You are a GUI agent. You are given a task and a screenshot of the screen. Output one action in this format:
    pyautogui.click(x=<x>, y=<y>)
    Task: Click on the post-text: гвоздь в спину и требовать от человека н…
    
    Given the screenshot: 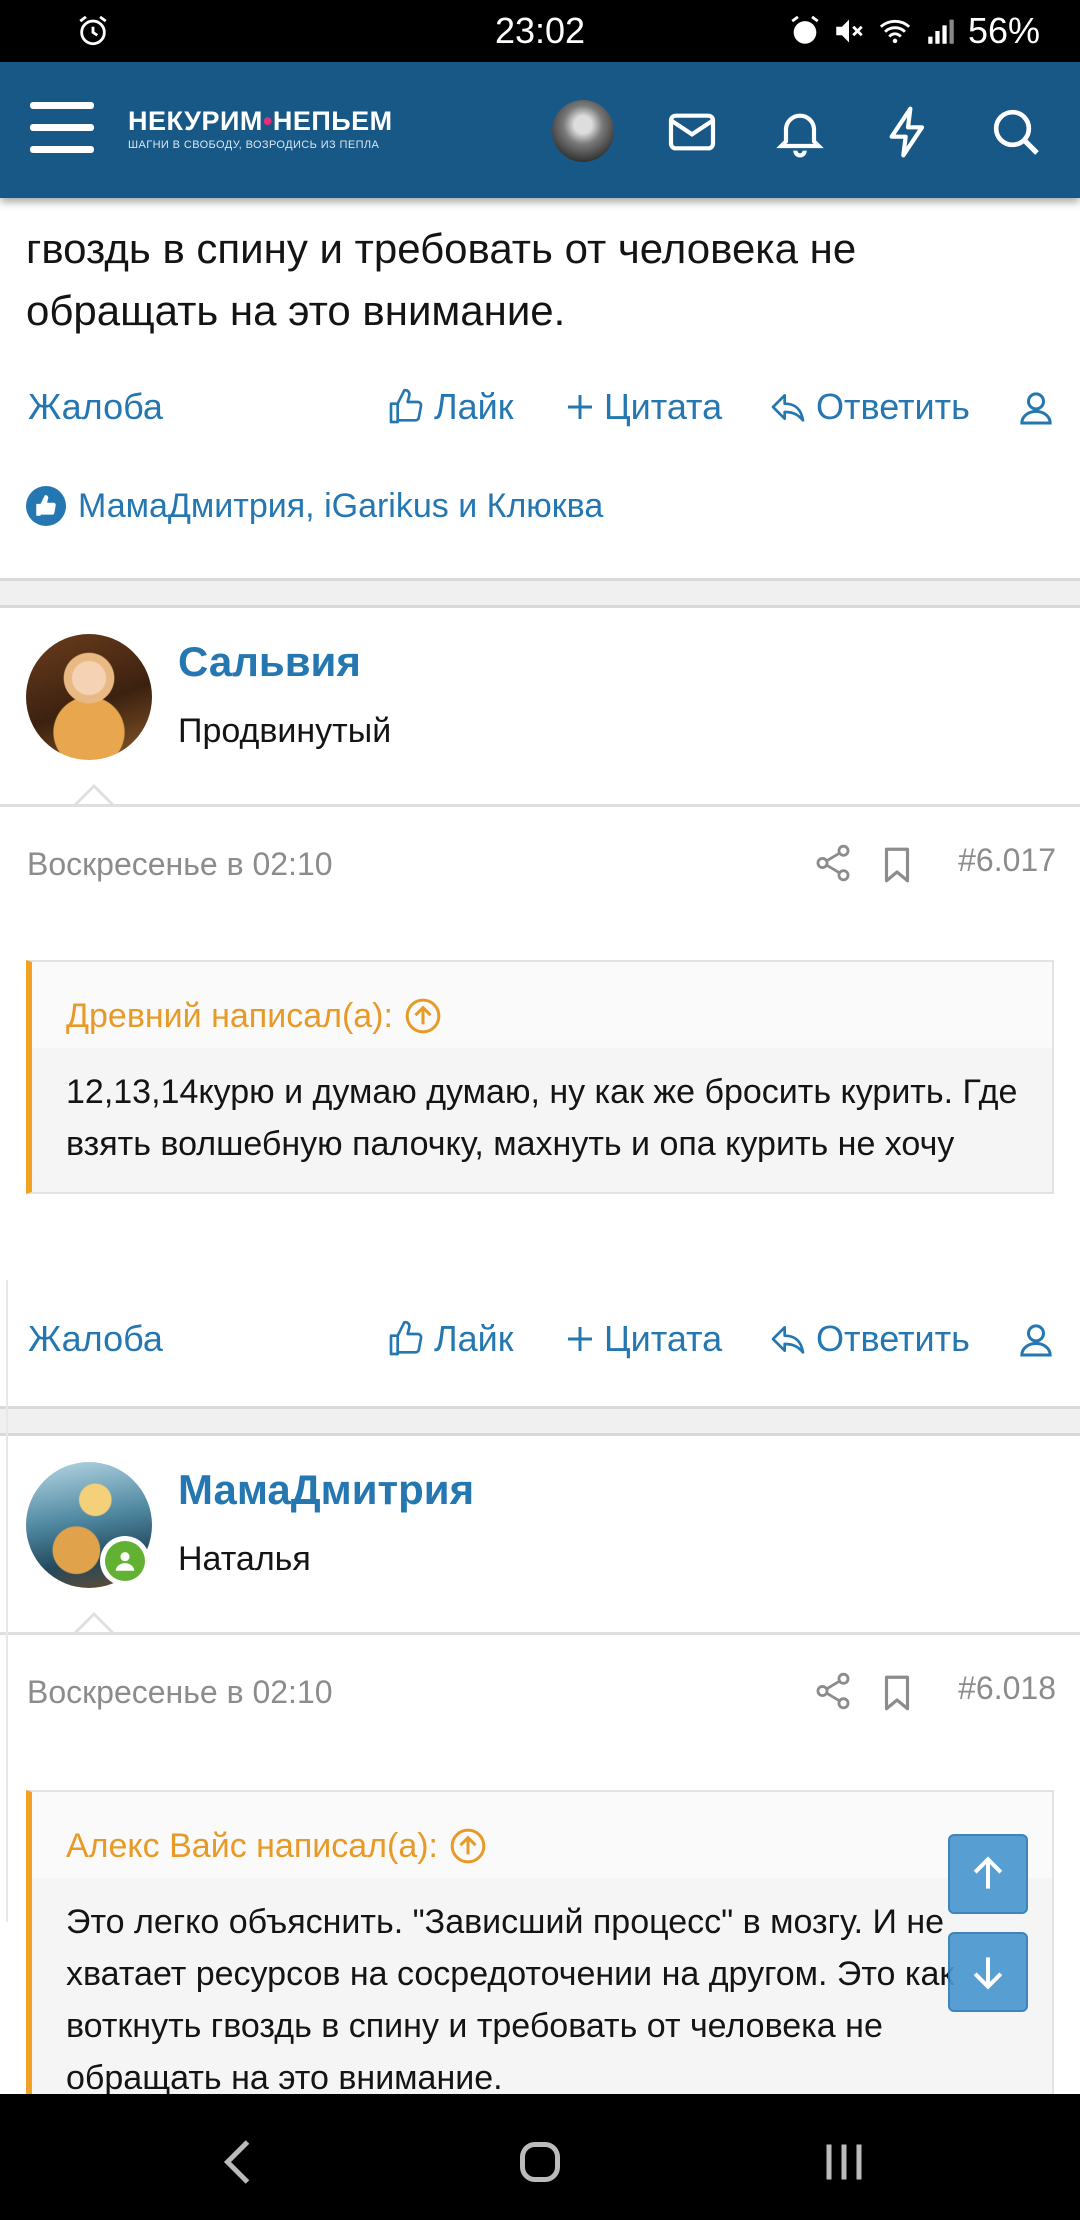 What is the action you would take?
    pyautogui.click(x=441, y=279)
    